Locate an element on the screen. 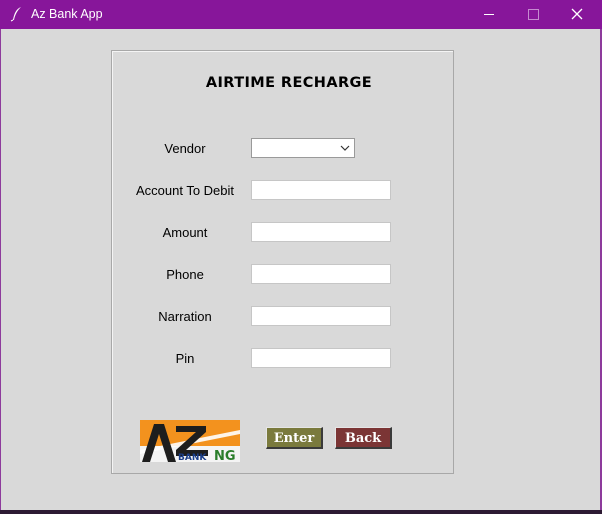 The image size is (602, 514). window-border-bottom is located at coordinates (301, 512).